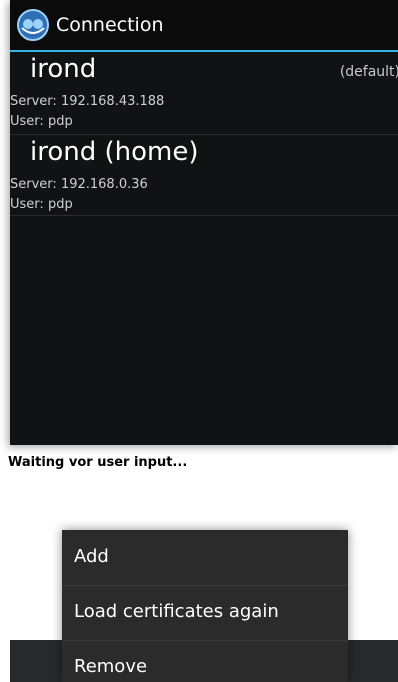  Describe the element at coordinates (205, 558) in the screenshot. I see `menu-item-add: Add` at that location.